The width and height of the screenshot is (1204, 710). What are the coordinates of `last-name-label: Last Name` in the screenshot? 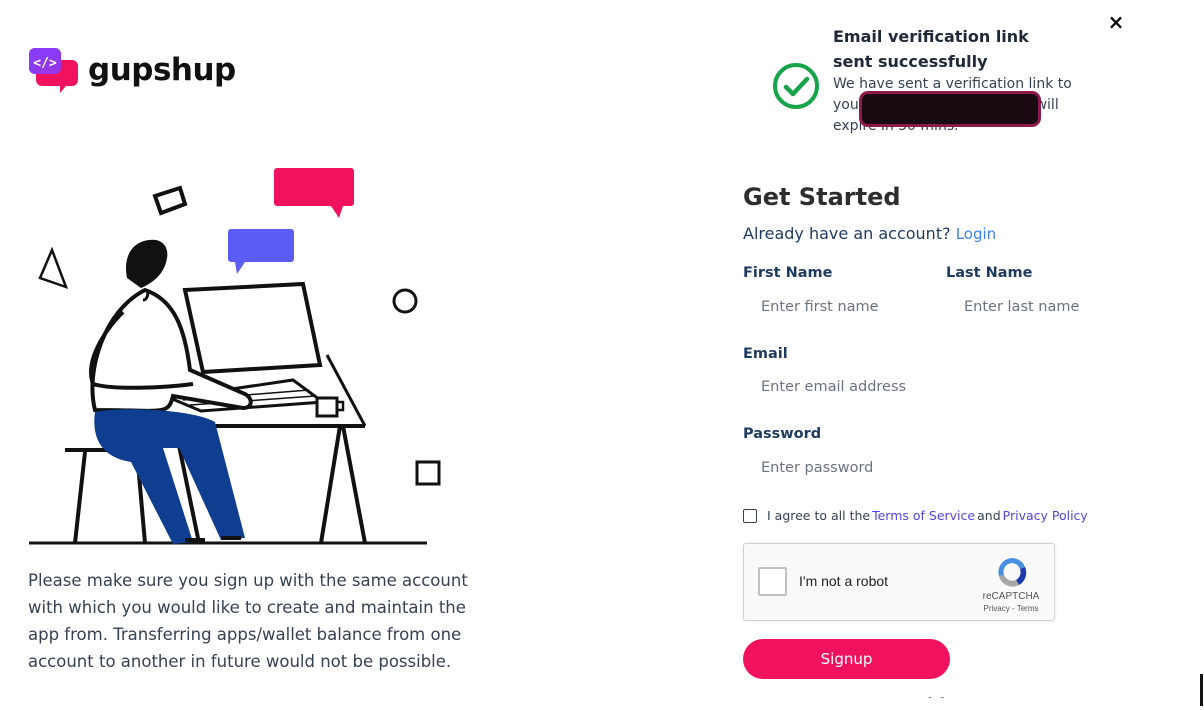 It's located at (989, 273).